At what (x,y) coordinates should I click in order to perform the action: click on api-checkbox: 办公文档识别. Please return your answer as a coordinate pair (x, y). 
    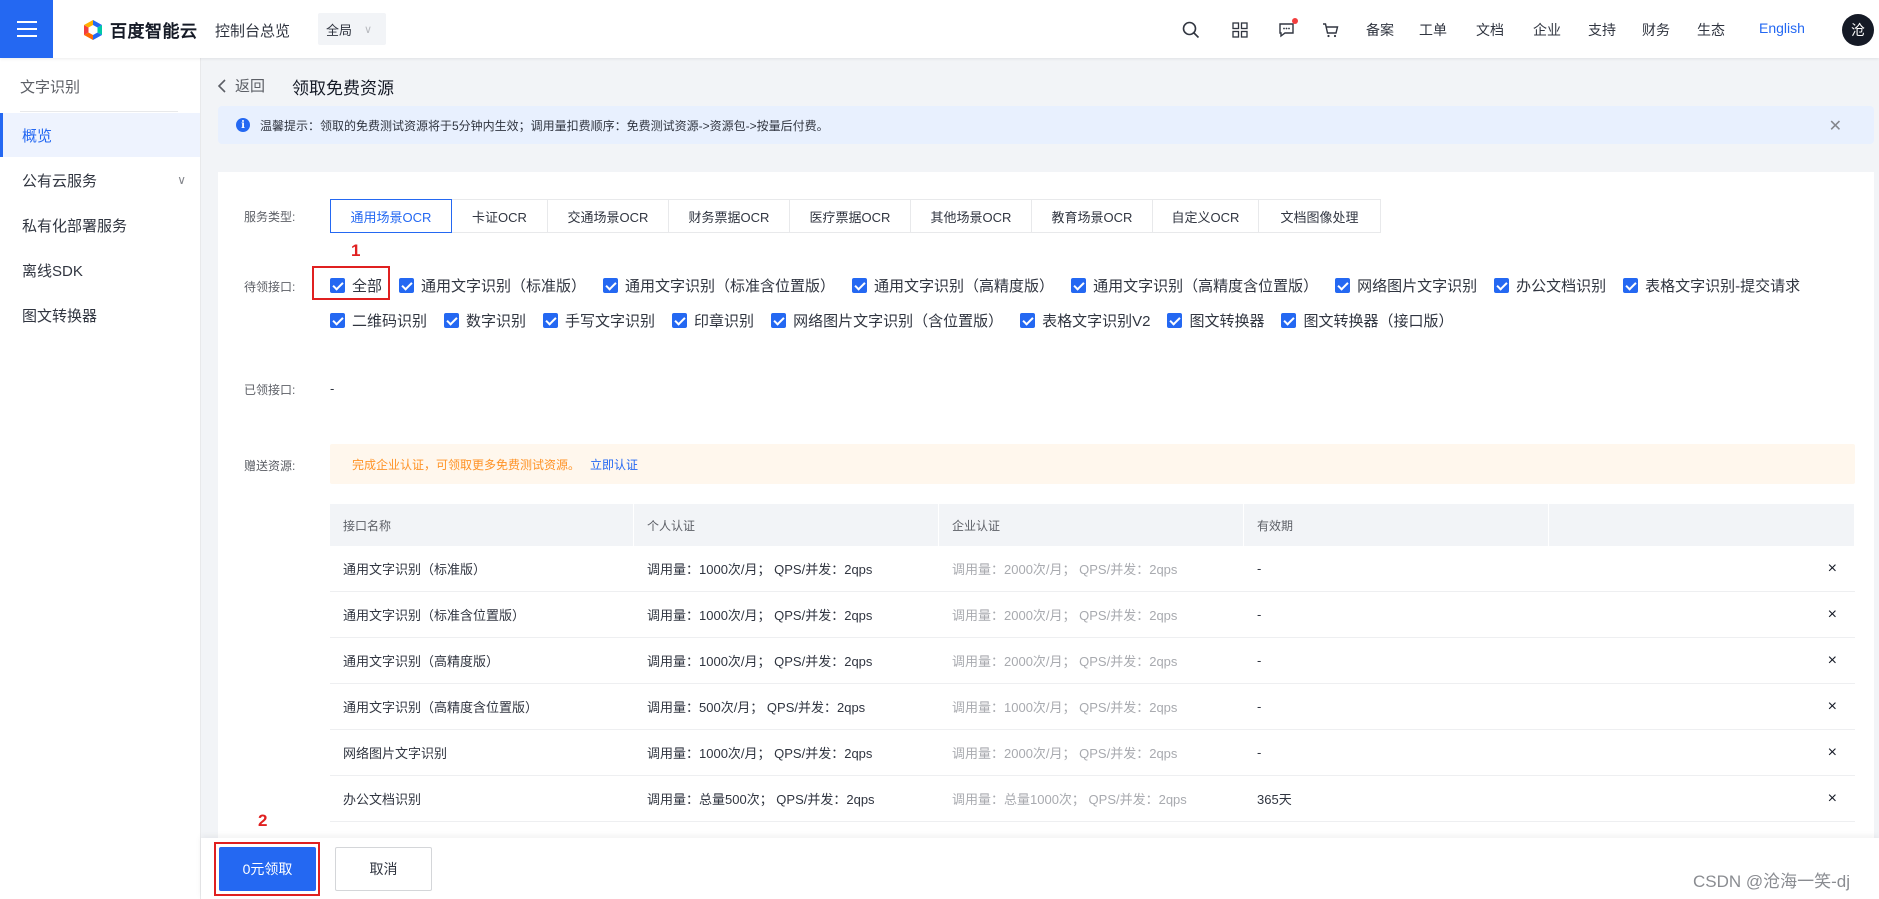
    Looking at the image, I should click on (1550, 285).